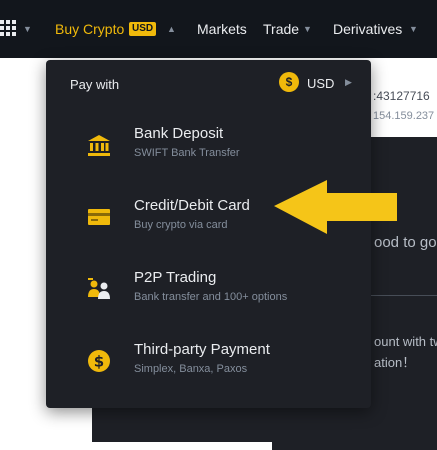 Image resolution: width=437 pixels, height=450 pixels. I want to click on option-bank-deposit: Bank Deposit SWIFT Bank Transfer, so click(208, 149).